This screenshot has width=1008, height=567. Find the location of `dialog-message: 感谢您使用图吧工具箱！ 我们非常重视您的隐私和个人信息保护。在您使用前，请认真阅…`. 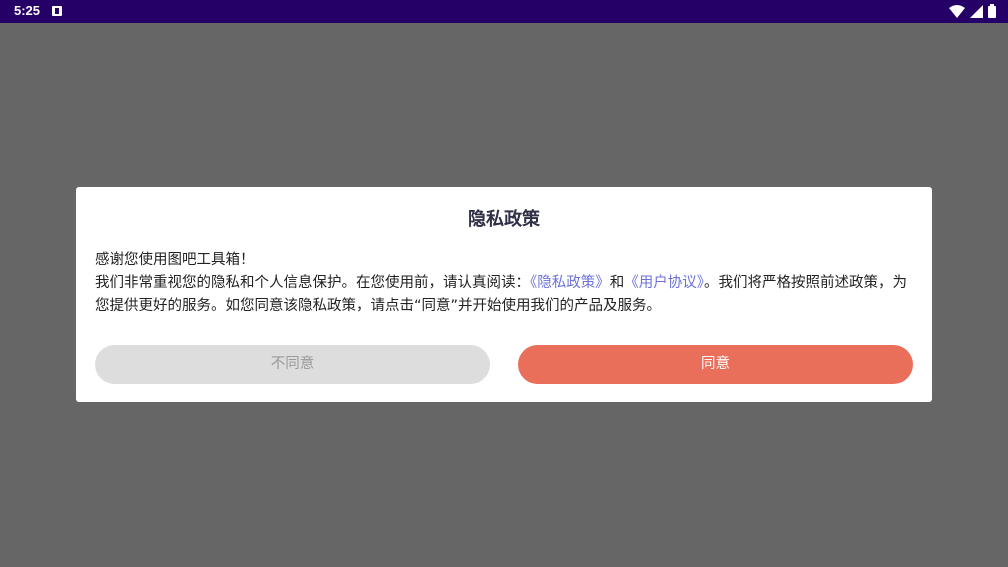

dialog-message: 感谢您使用图吧工具箱！ 我们非常重视您的隐私和个人信息保护。在您使用前，请认真阅… is located at coordinates (504, 283).